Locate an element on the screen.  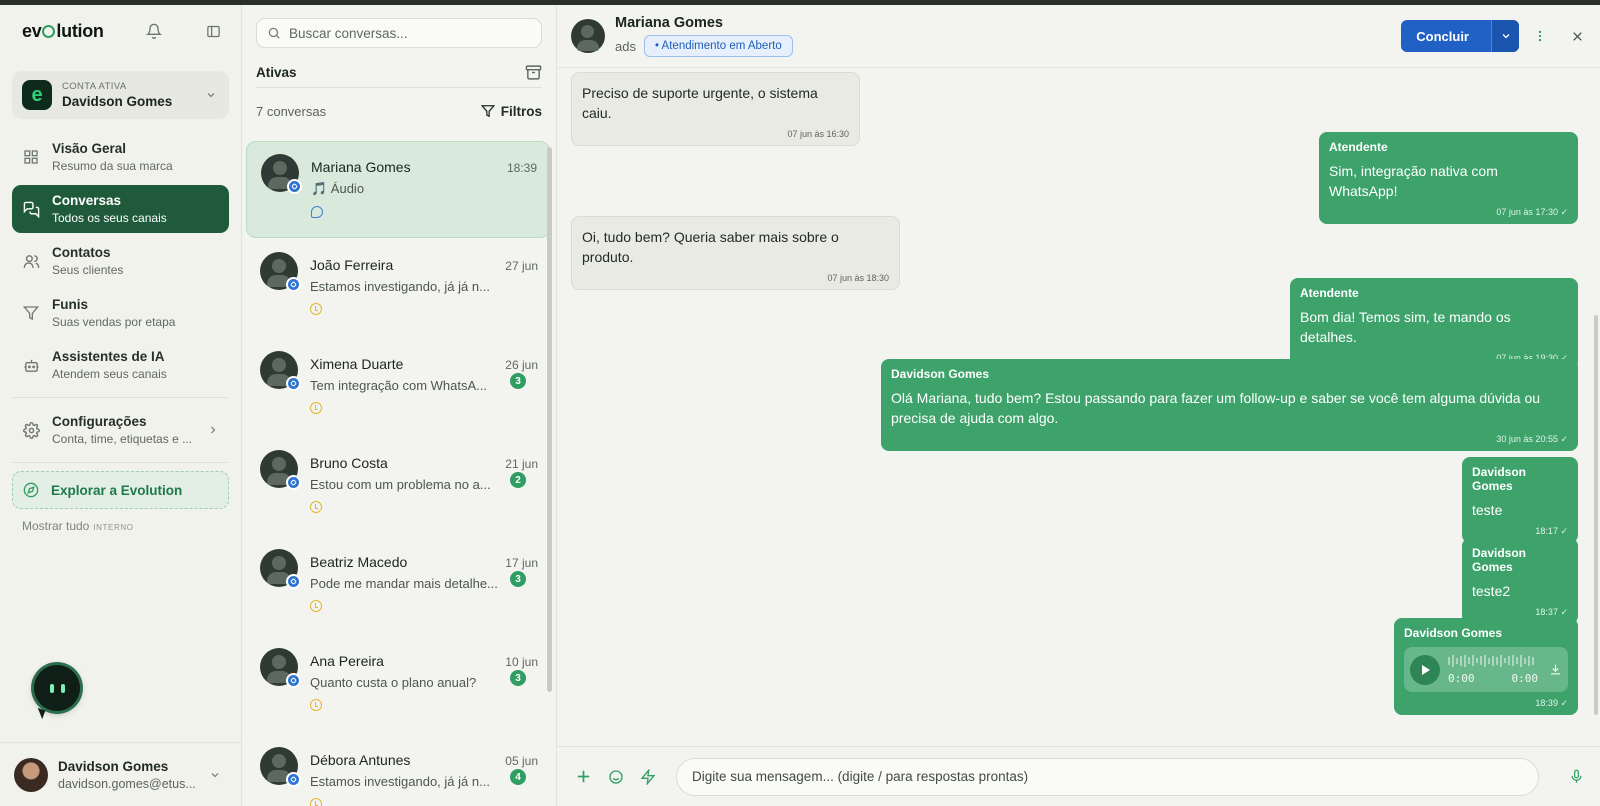
emoji-icon is located at coordinates (616, 777).